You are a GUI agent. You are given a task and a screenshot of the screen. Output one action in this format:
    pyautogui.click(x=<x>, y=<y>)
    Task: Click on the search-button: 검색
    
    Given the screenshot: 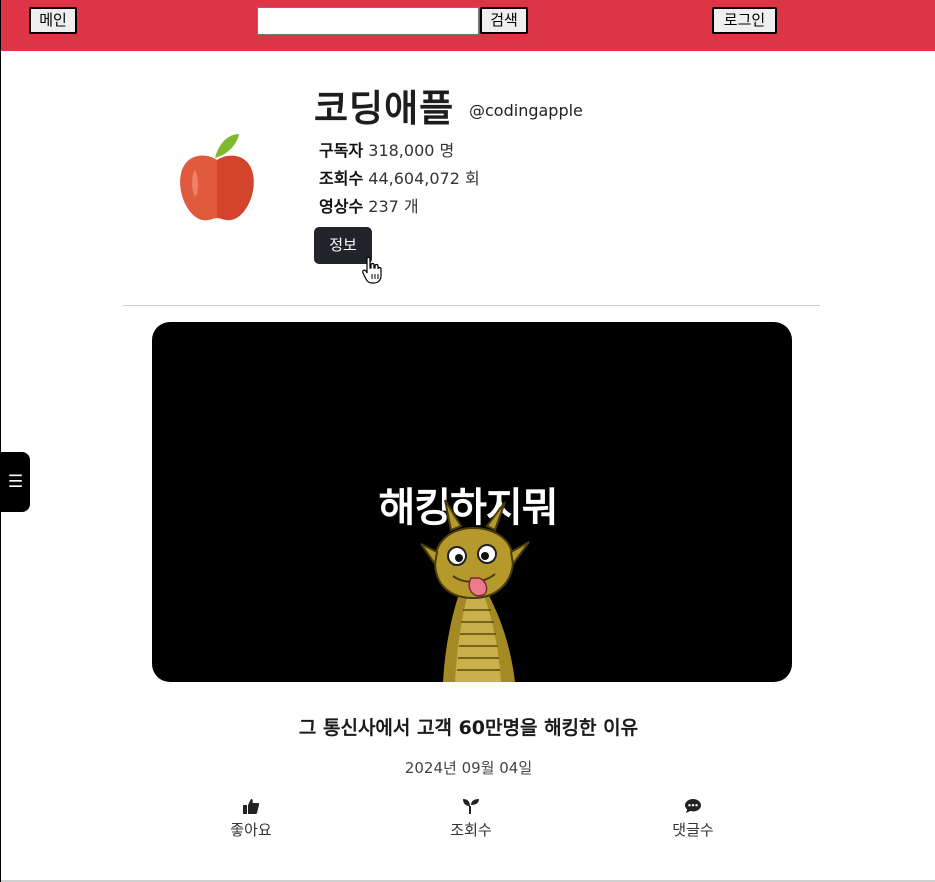 What is the action you would take?
    pyautogui.click(x=504, y=20)
    